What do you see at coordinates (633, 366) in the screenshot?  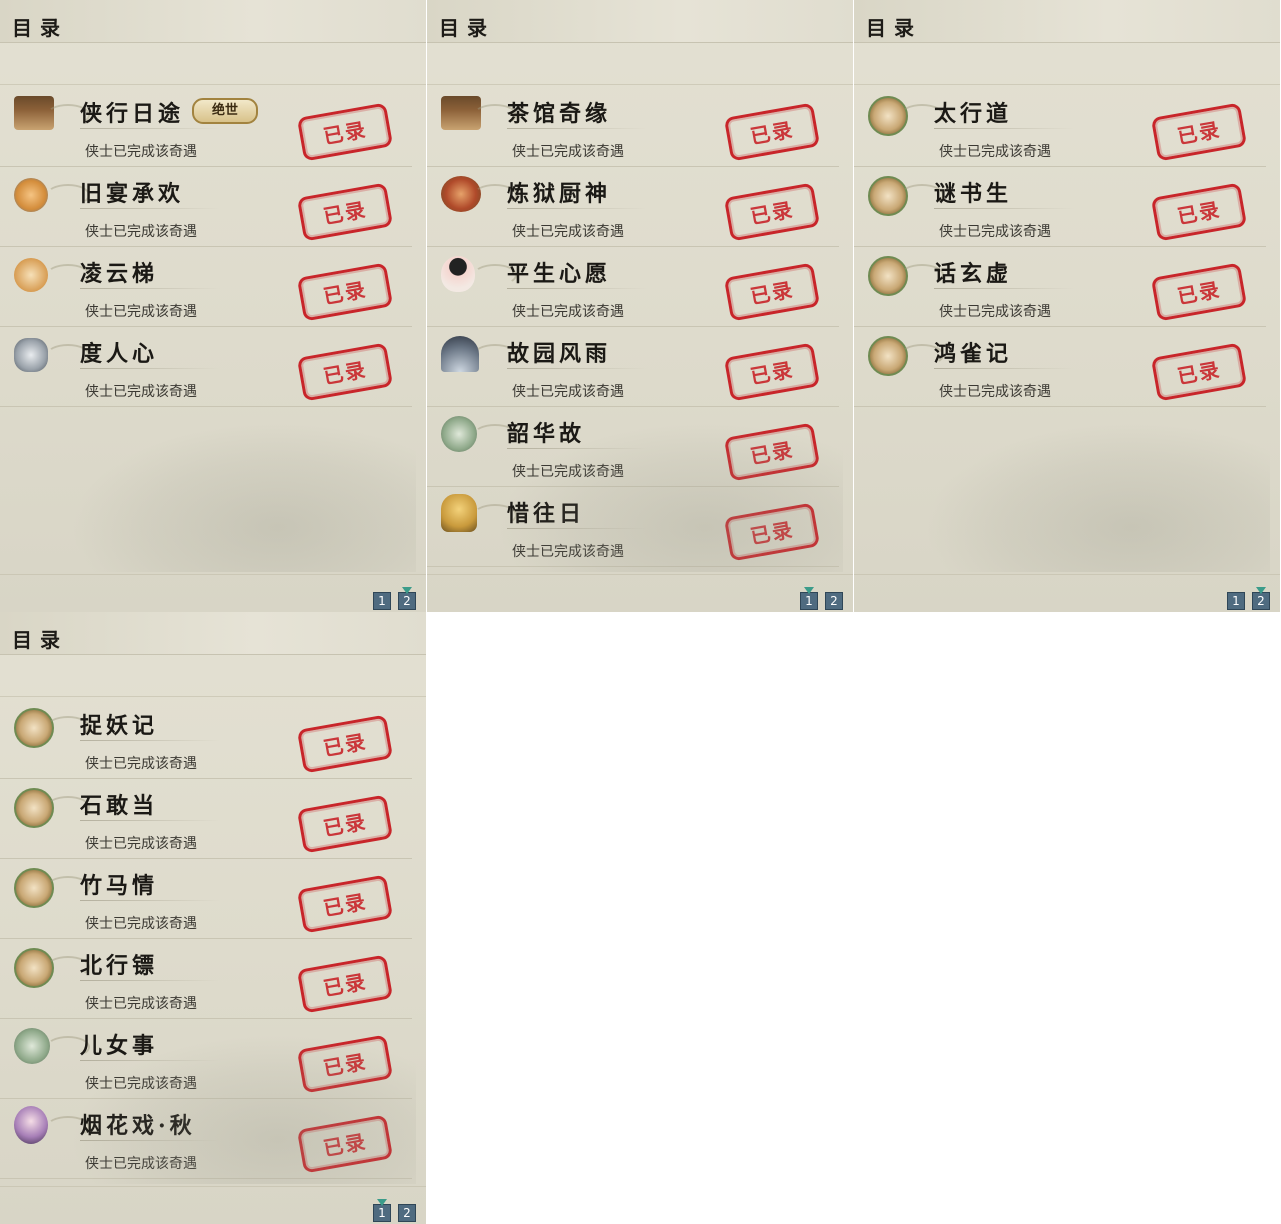 I see `list-item: 故园风雨 侠士已完成该奇遇 已录` at bounding box center [633, 366].